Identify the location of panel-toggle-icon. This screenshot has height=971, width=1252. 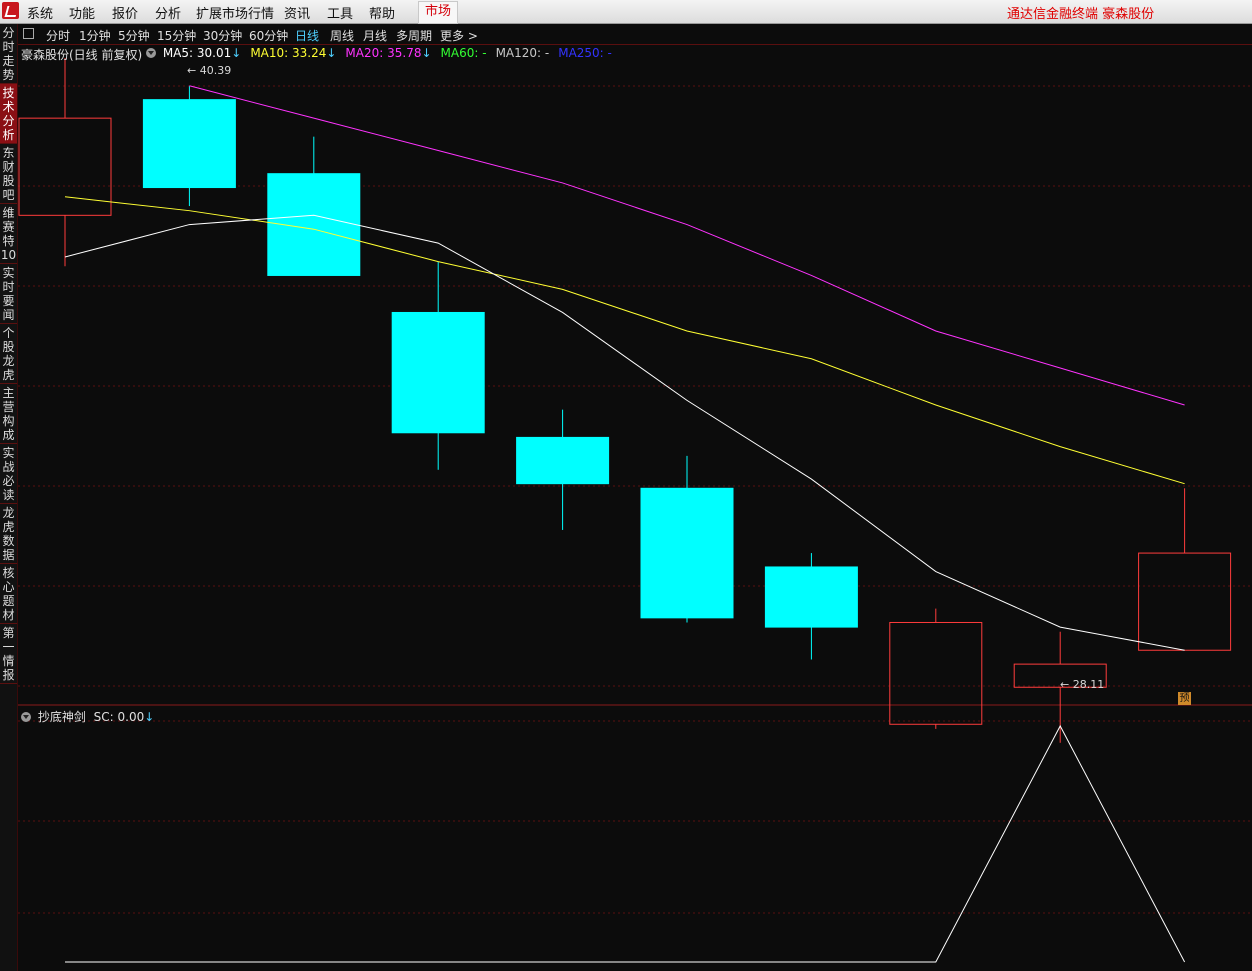
(28, 33).